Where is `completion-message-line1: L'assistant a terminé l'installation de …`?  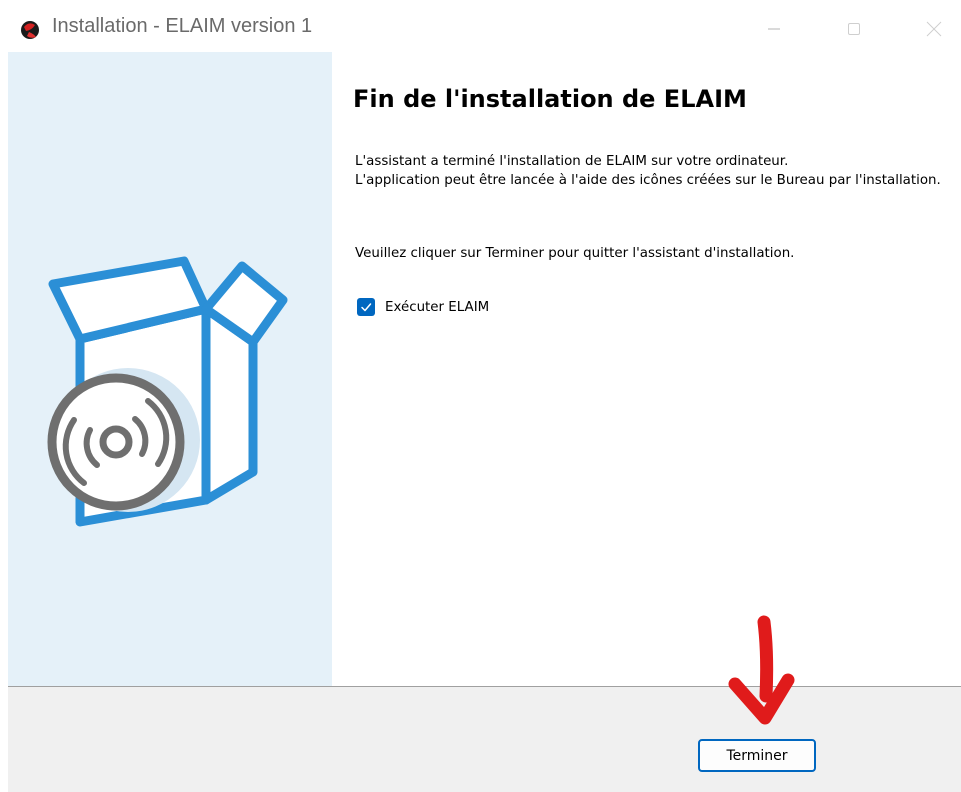 completion-message-line1: L'assistant a terminé l'installation de … is located at coordinates (572, 161).